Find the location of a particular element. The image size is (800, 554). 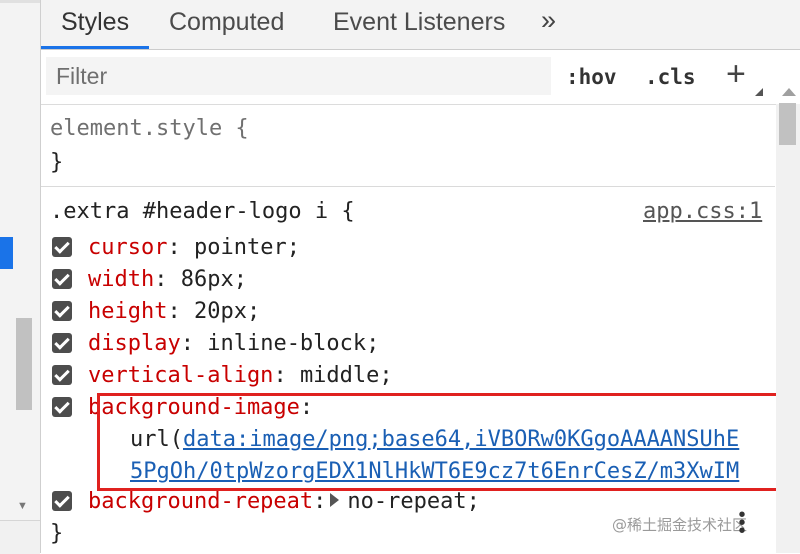

element-style-selector: element.style { is located at coordinates (149, 129).